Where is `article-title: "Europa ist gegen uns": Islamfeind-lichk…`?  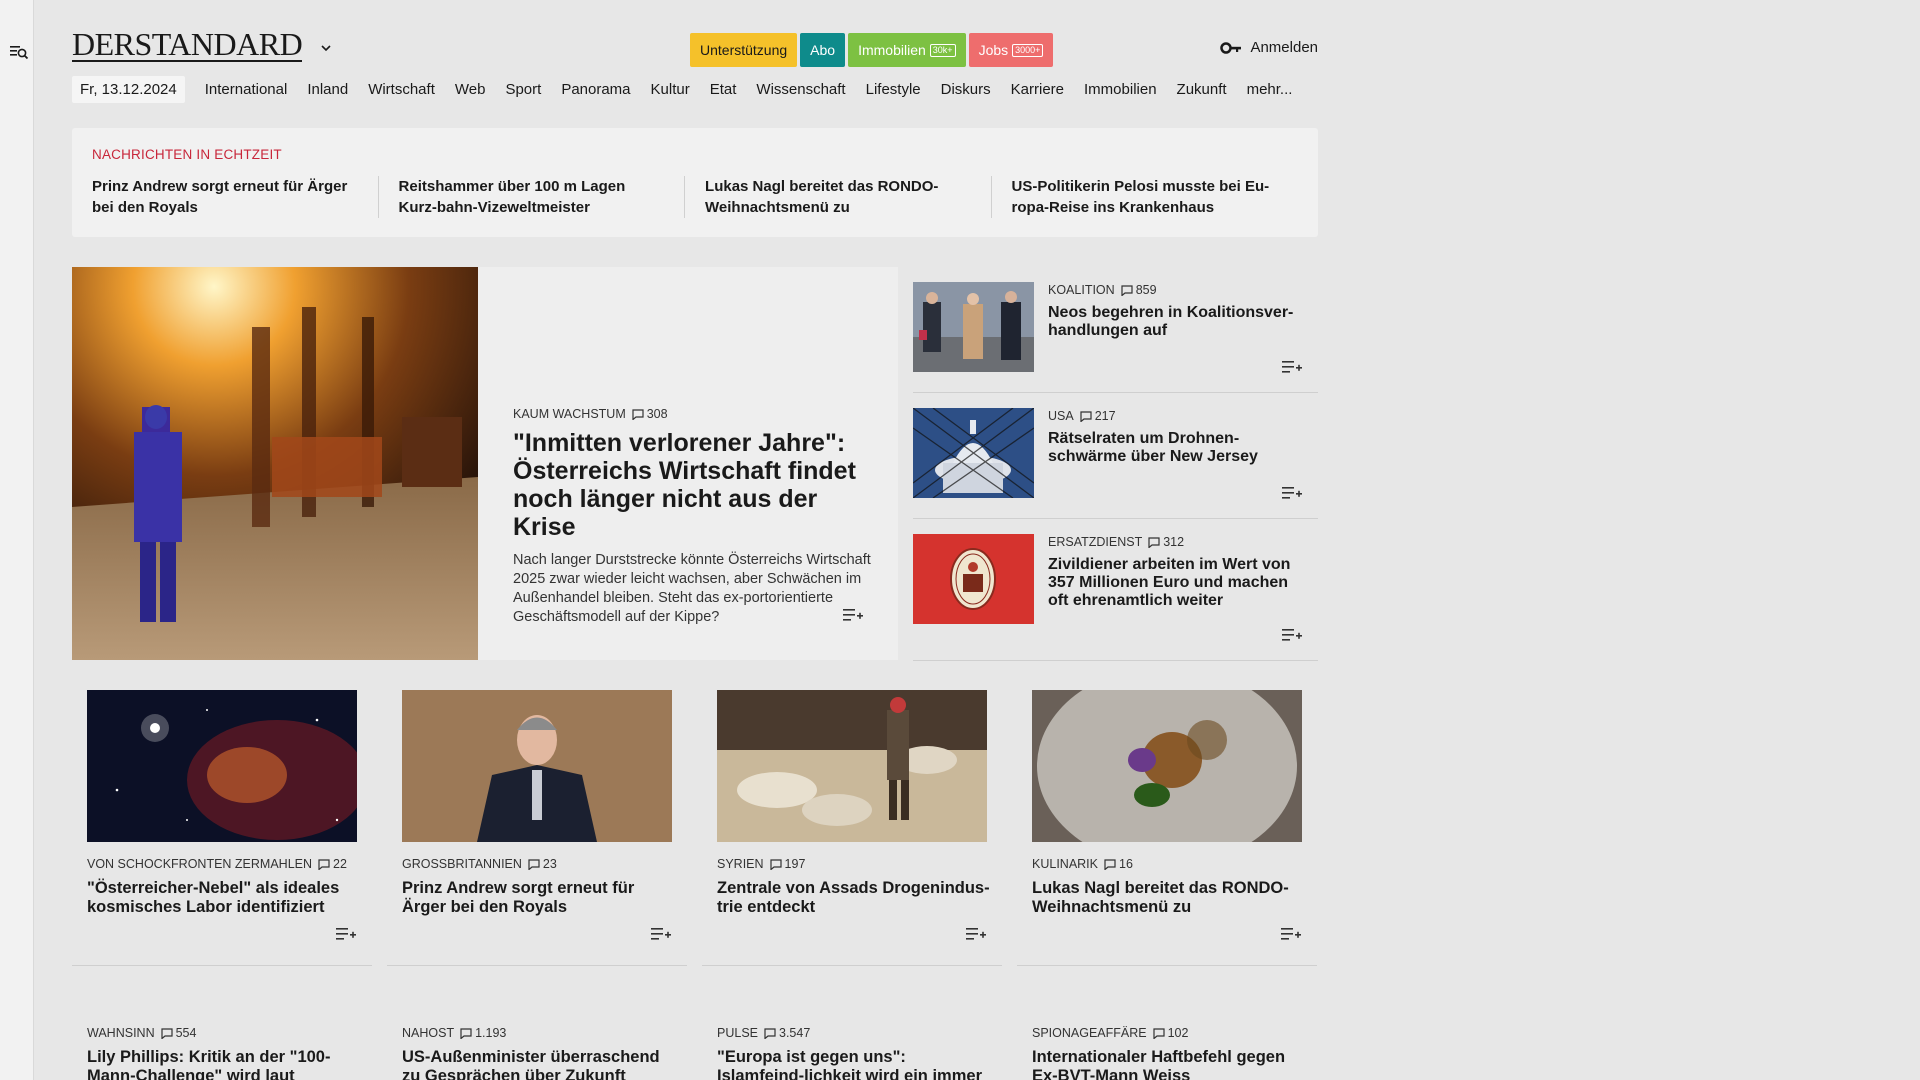
article-title: "Europa ist gegen uns": Islamfeind-lichk… is located at coordinates (857, 1064).